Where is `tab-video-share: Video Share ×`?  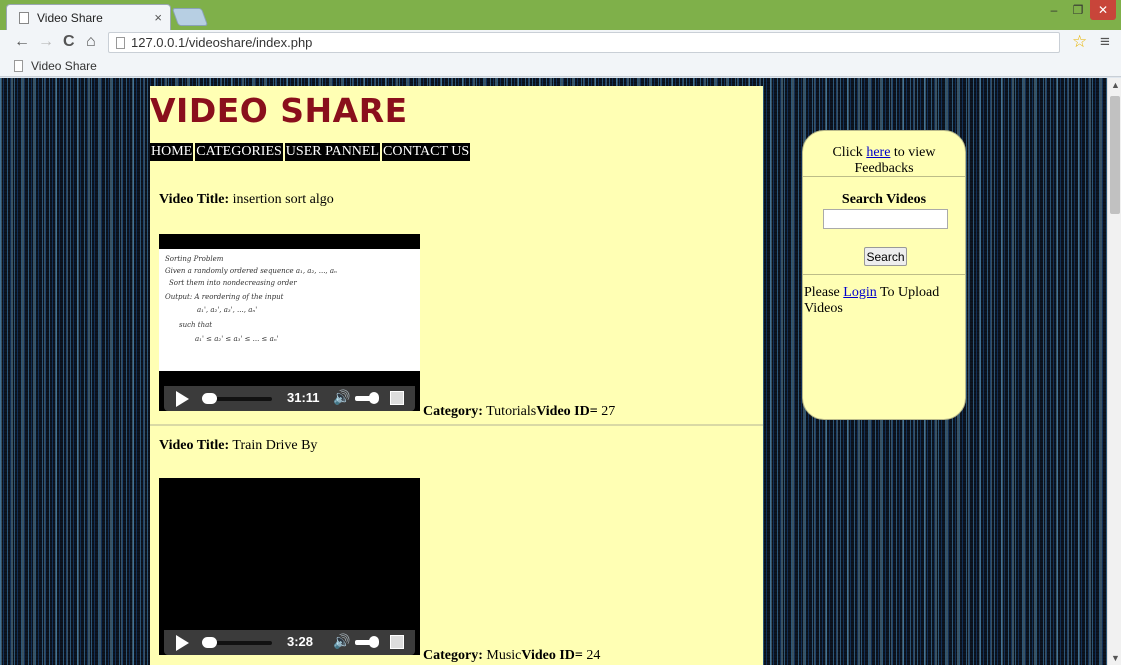
tab-video-share: Video Share × is located at coordinates (88, 17).